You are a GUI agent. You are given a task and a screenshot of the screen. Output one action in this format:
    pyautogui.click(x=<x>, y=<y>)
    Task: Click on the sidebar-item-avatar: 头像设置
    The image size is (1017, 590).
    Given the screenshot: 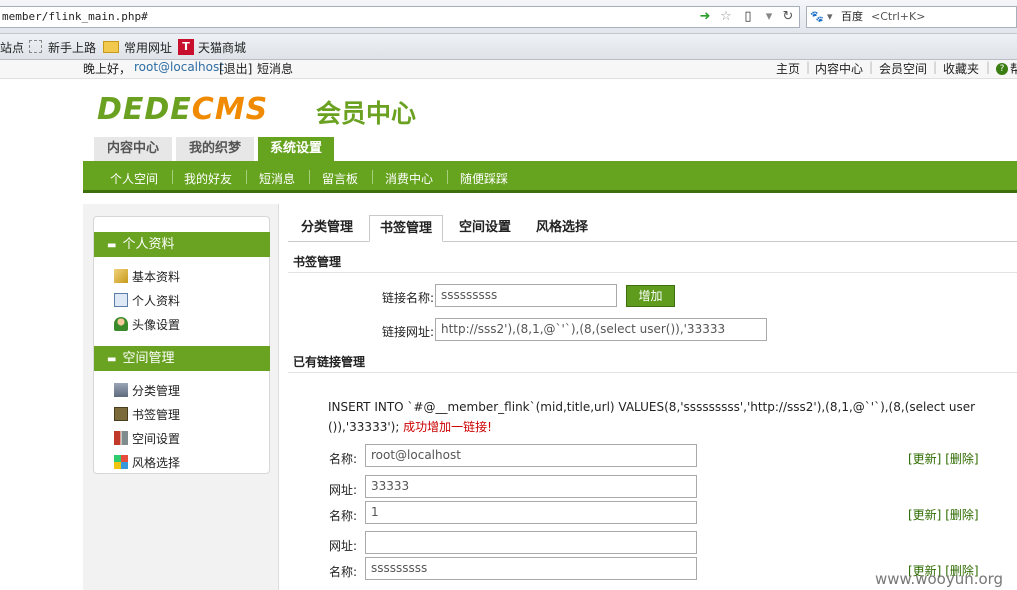 What is the action you would take?
    pyautogui.click(x=147, y=325)
    